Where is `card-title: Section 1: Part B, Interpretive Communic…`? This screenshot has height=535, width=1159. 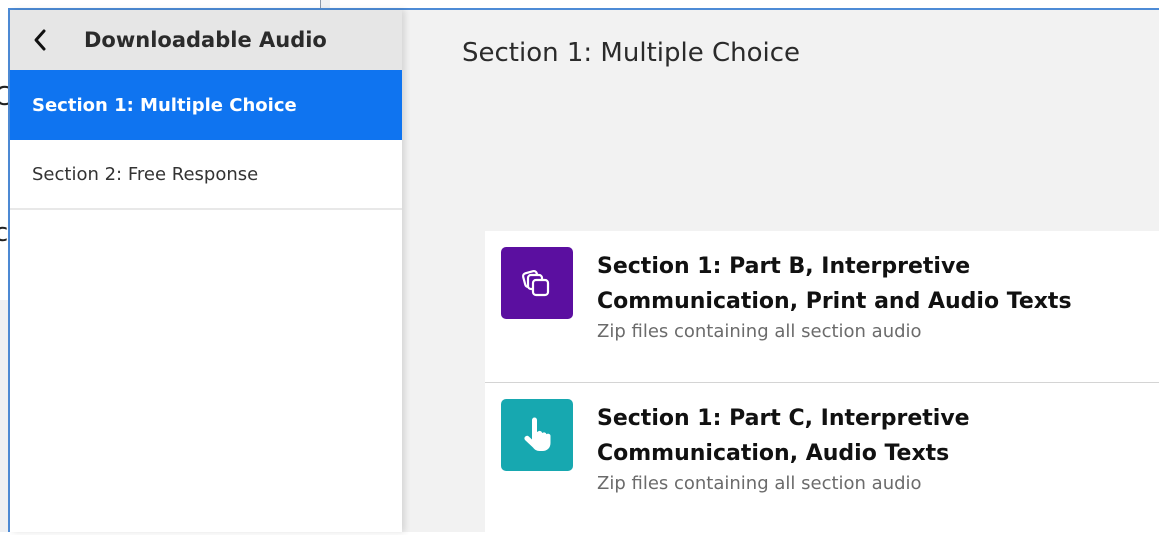 card-title: Section 1: Part B, Interpretive Communic… is located at coordinates (834, 284).